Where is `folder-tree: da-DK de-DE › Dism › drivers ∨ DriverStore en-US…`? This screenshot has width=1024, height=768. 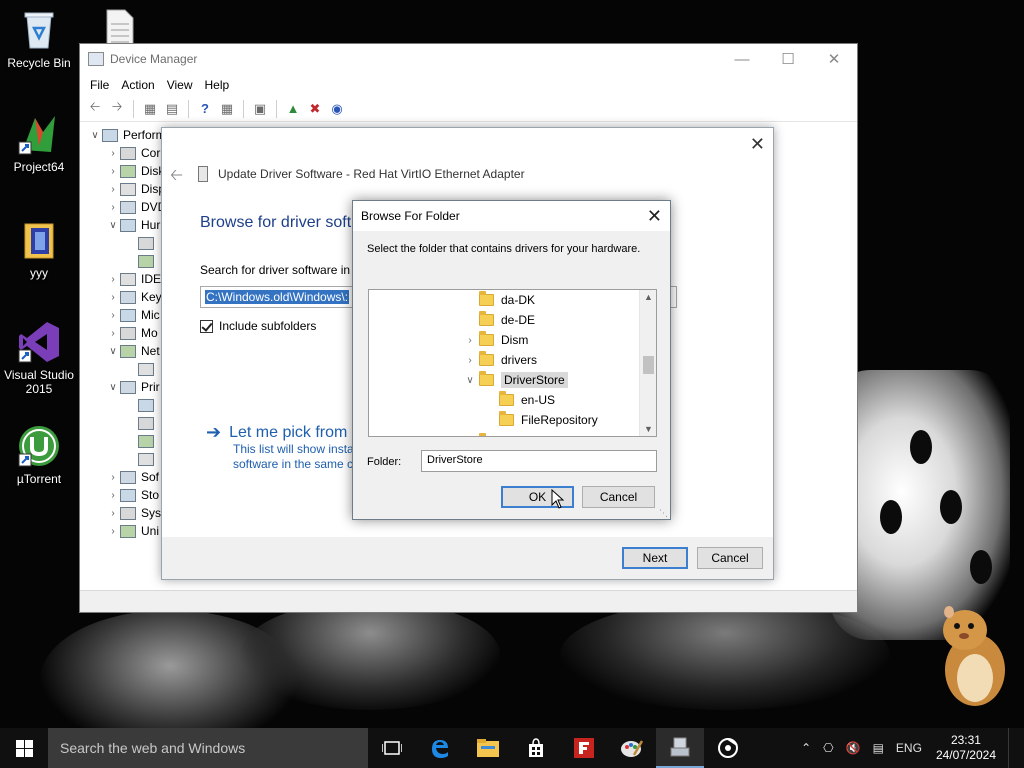 folder-tree: da-DK de-DE › Dism › drivers ∨ DriverStore en-US… is located at coordinates (512, 363).